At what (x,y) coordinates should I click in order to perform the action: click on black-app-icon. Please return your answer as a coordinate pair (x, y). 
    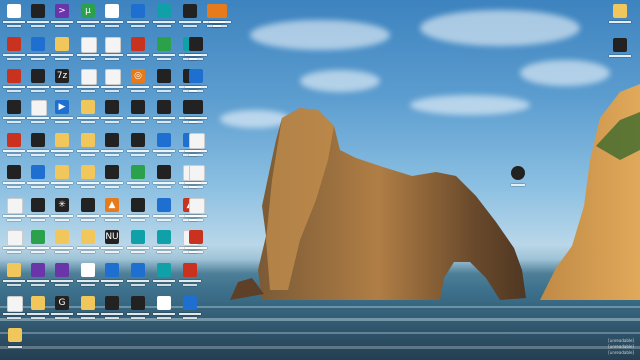
    Looking at the image, I should click on (38, 205).